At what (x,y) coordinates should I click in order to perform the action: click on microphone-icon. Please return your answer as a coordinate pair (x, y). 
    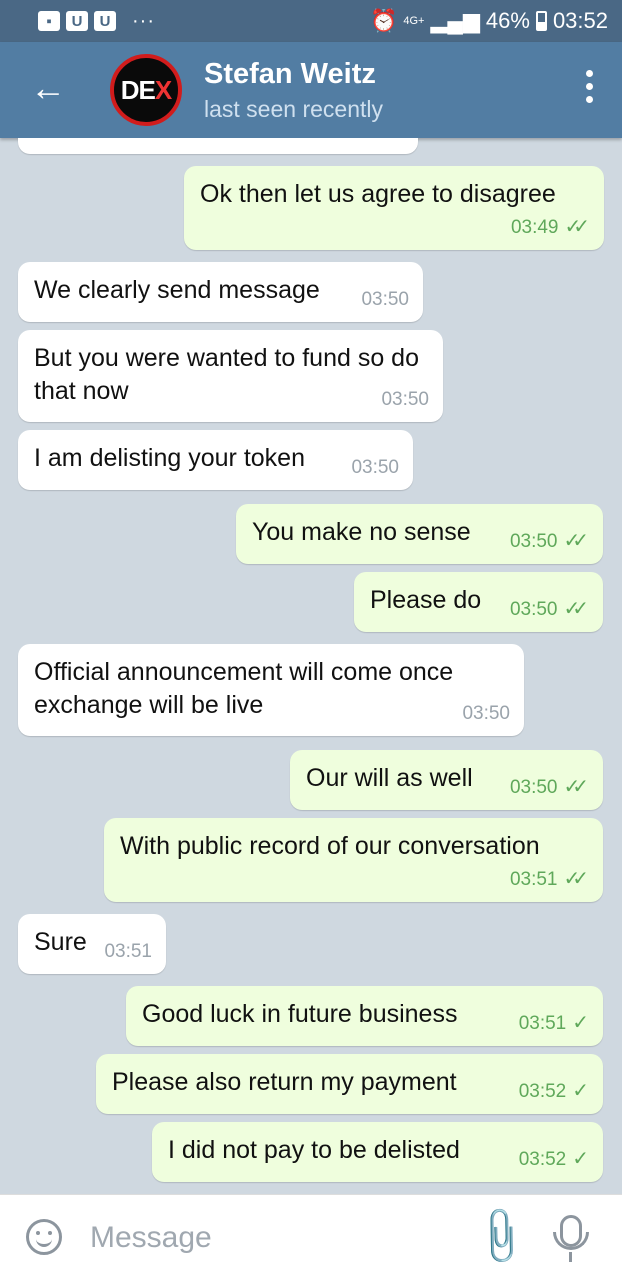
    Looking at the image, I should click on (571, 1232).